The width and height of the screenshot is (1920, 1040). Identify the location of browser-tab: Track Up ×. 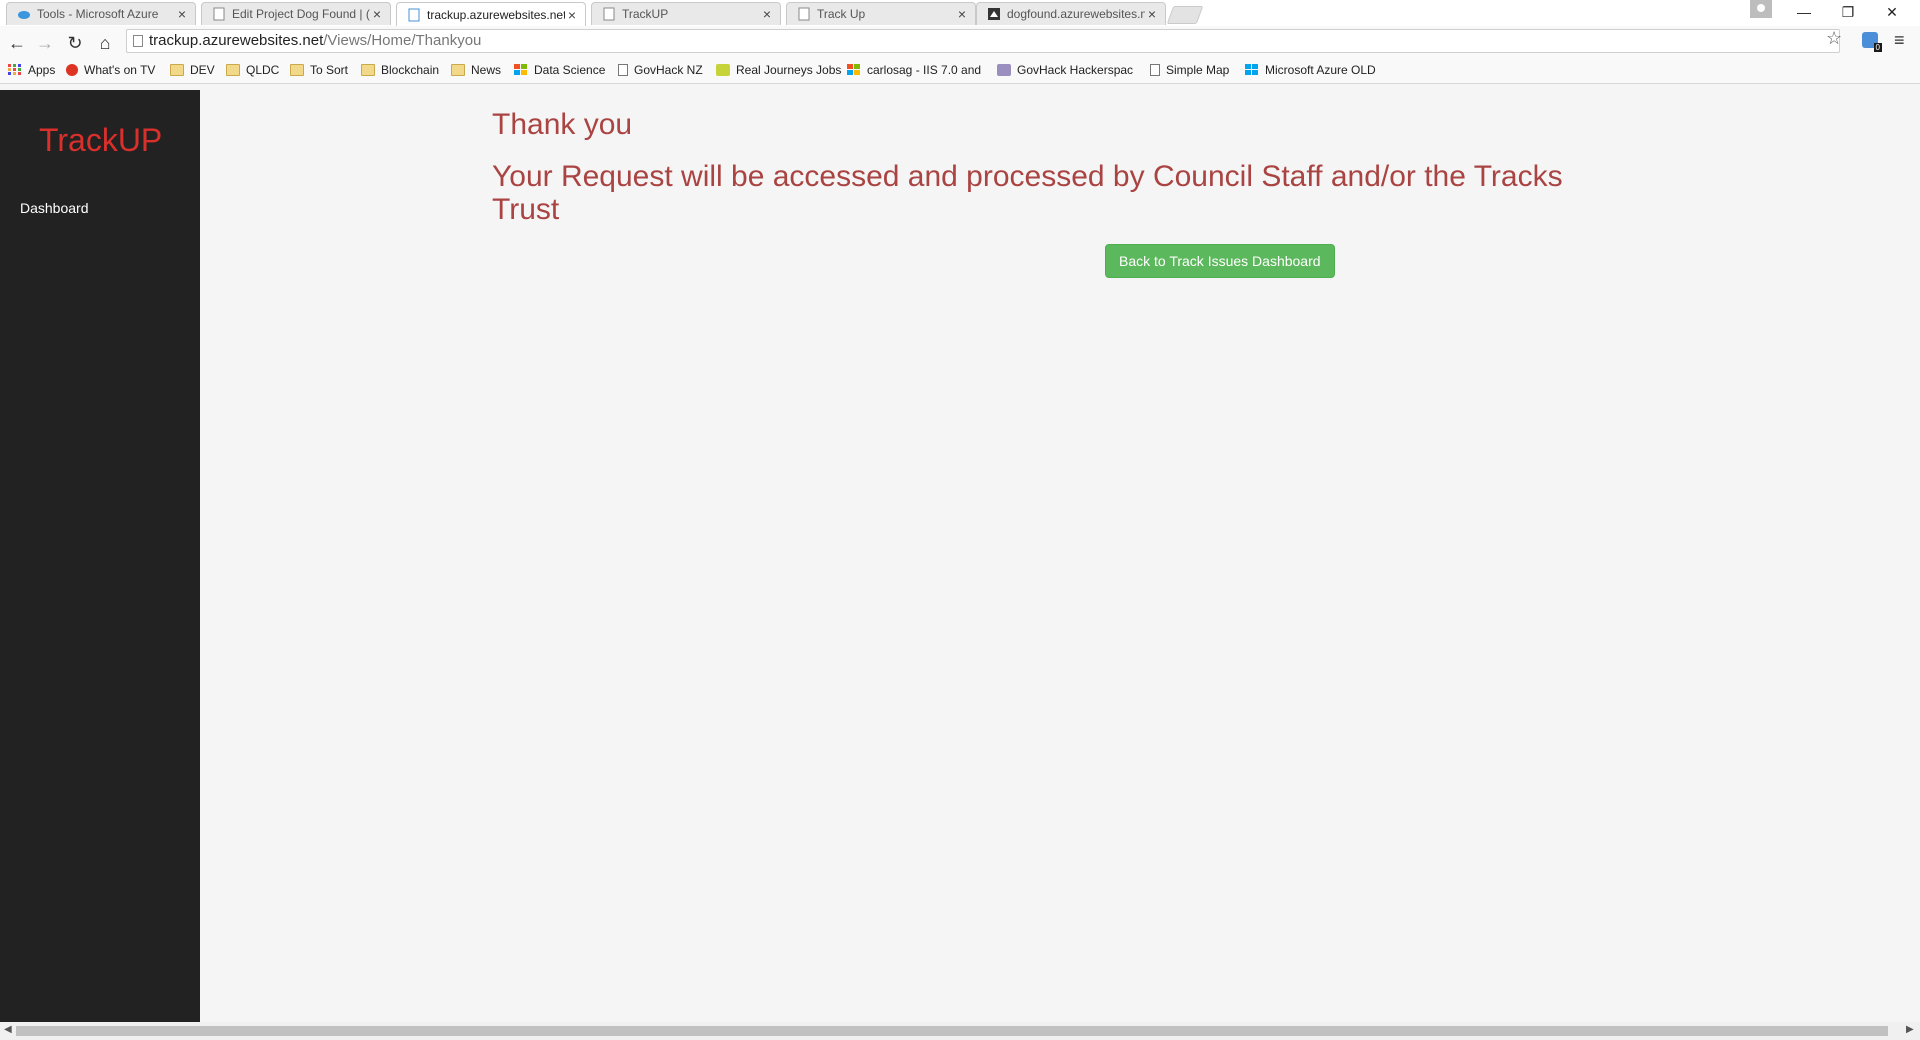
(881, 13).